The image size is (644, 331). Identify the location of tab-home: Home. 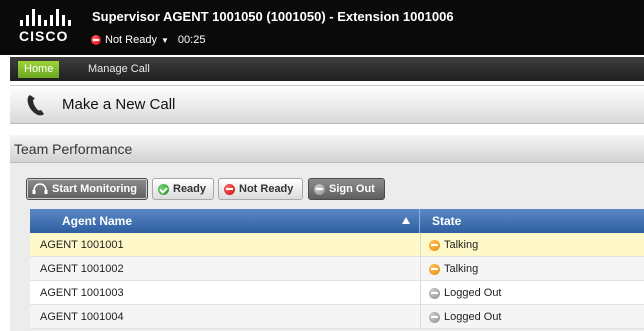
(39, 69).